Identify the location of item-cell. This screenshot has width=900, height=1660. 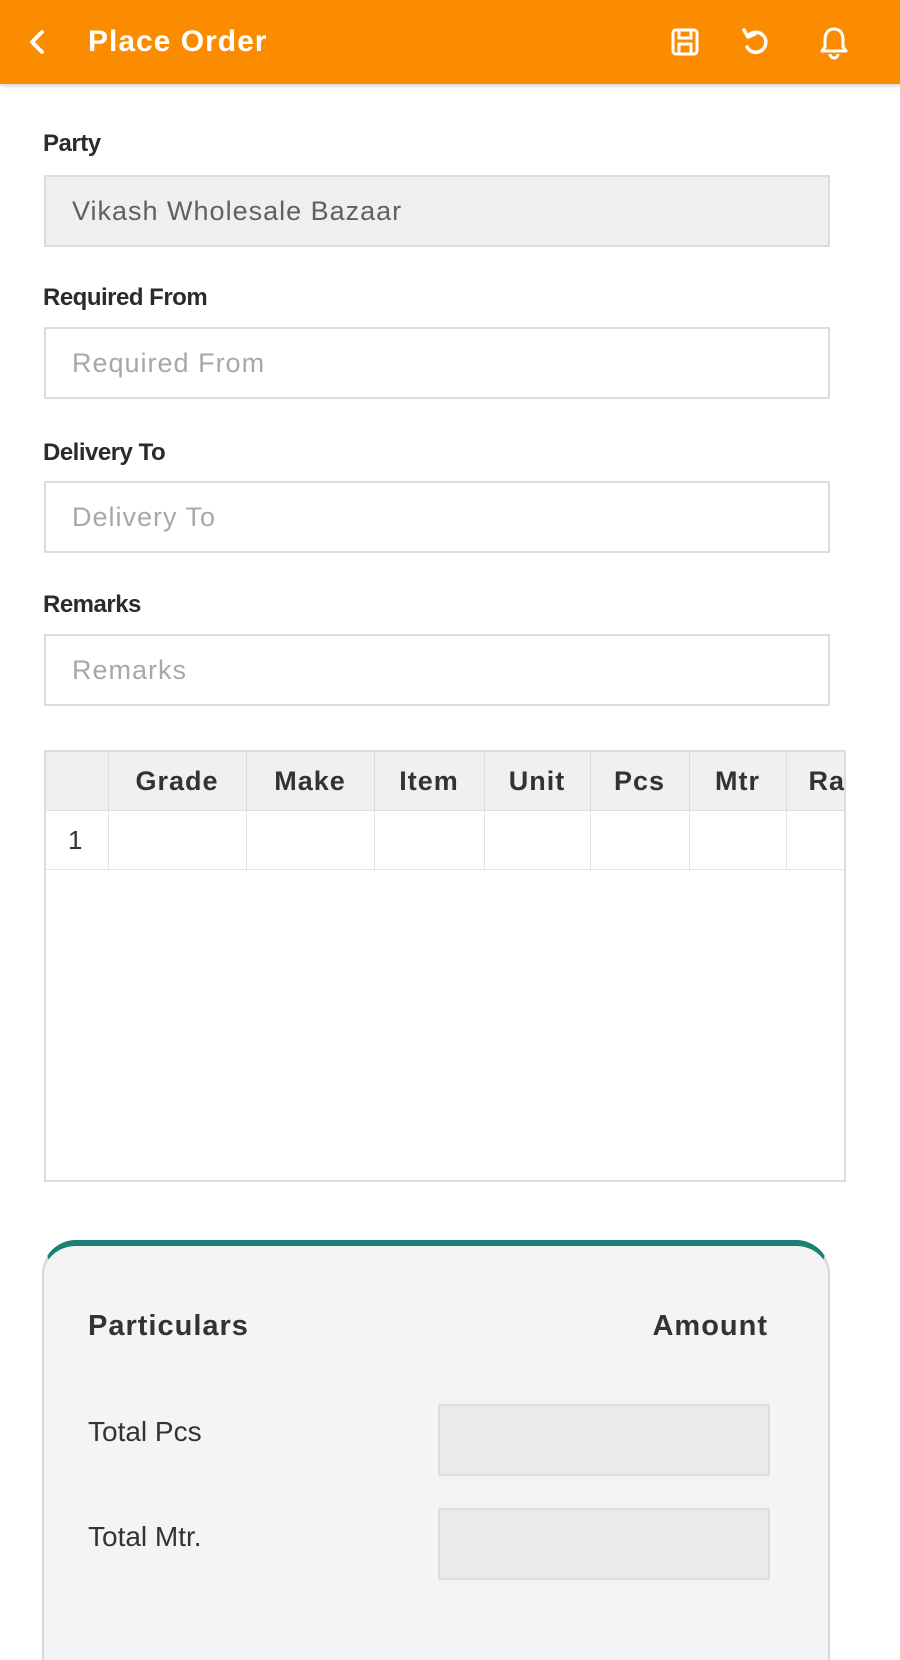
(429, 840).